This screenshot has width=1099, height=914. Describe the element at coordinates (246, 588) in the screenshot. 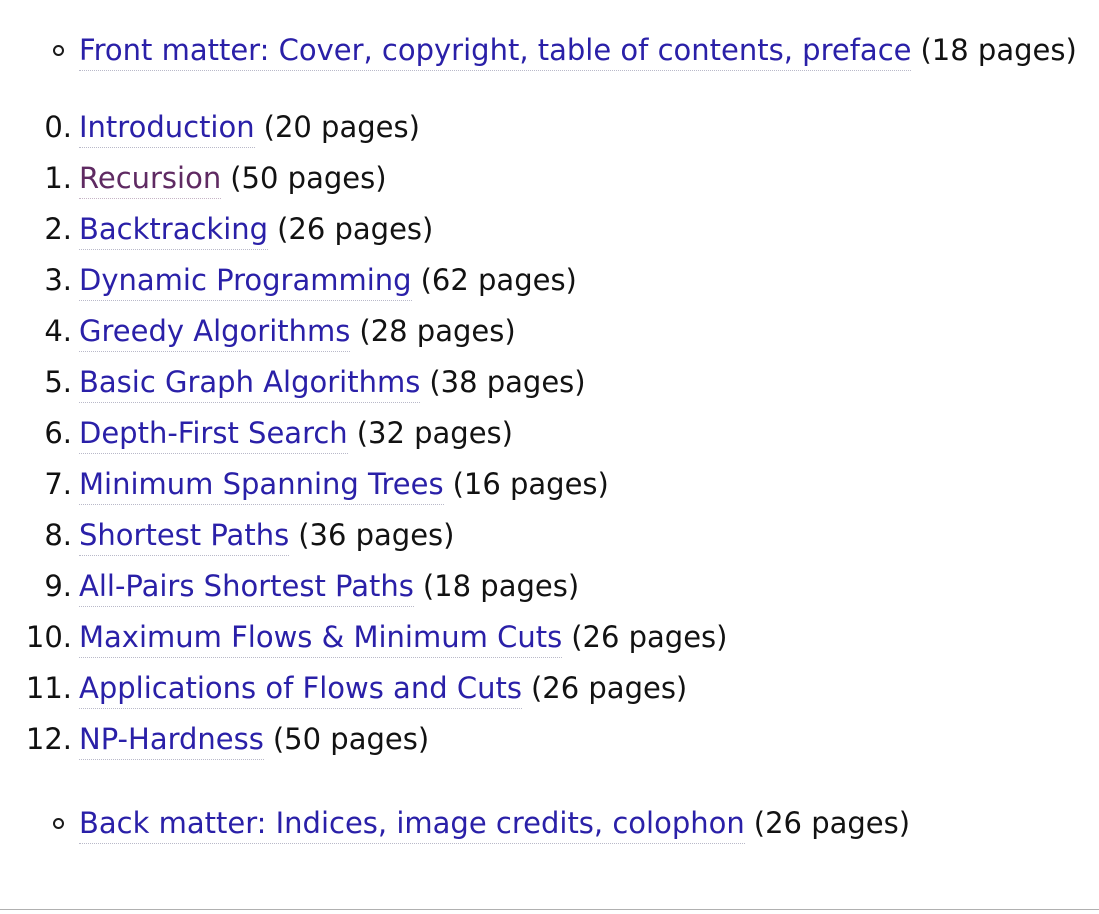

I see `link-chapter-9: All-Pairs Shortest Paths` at that location.